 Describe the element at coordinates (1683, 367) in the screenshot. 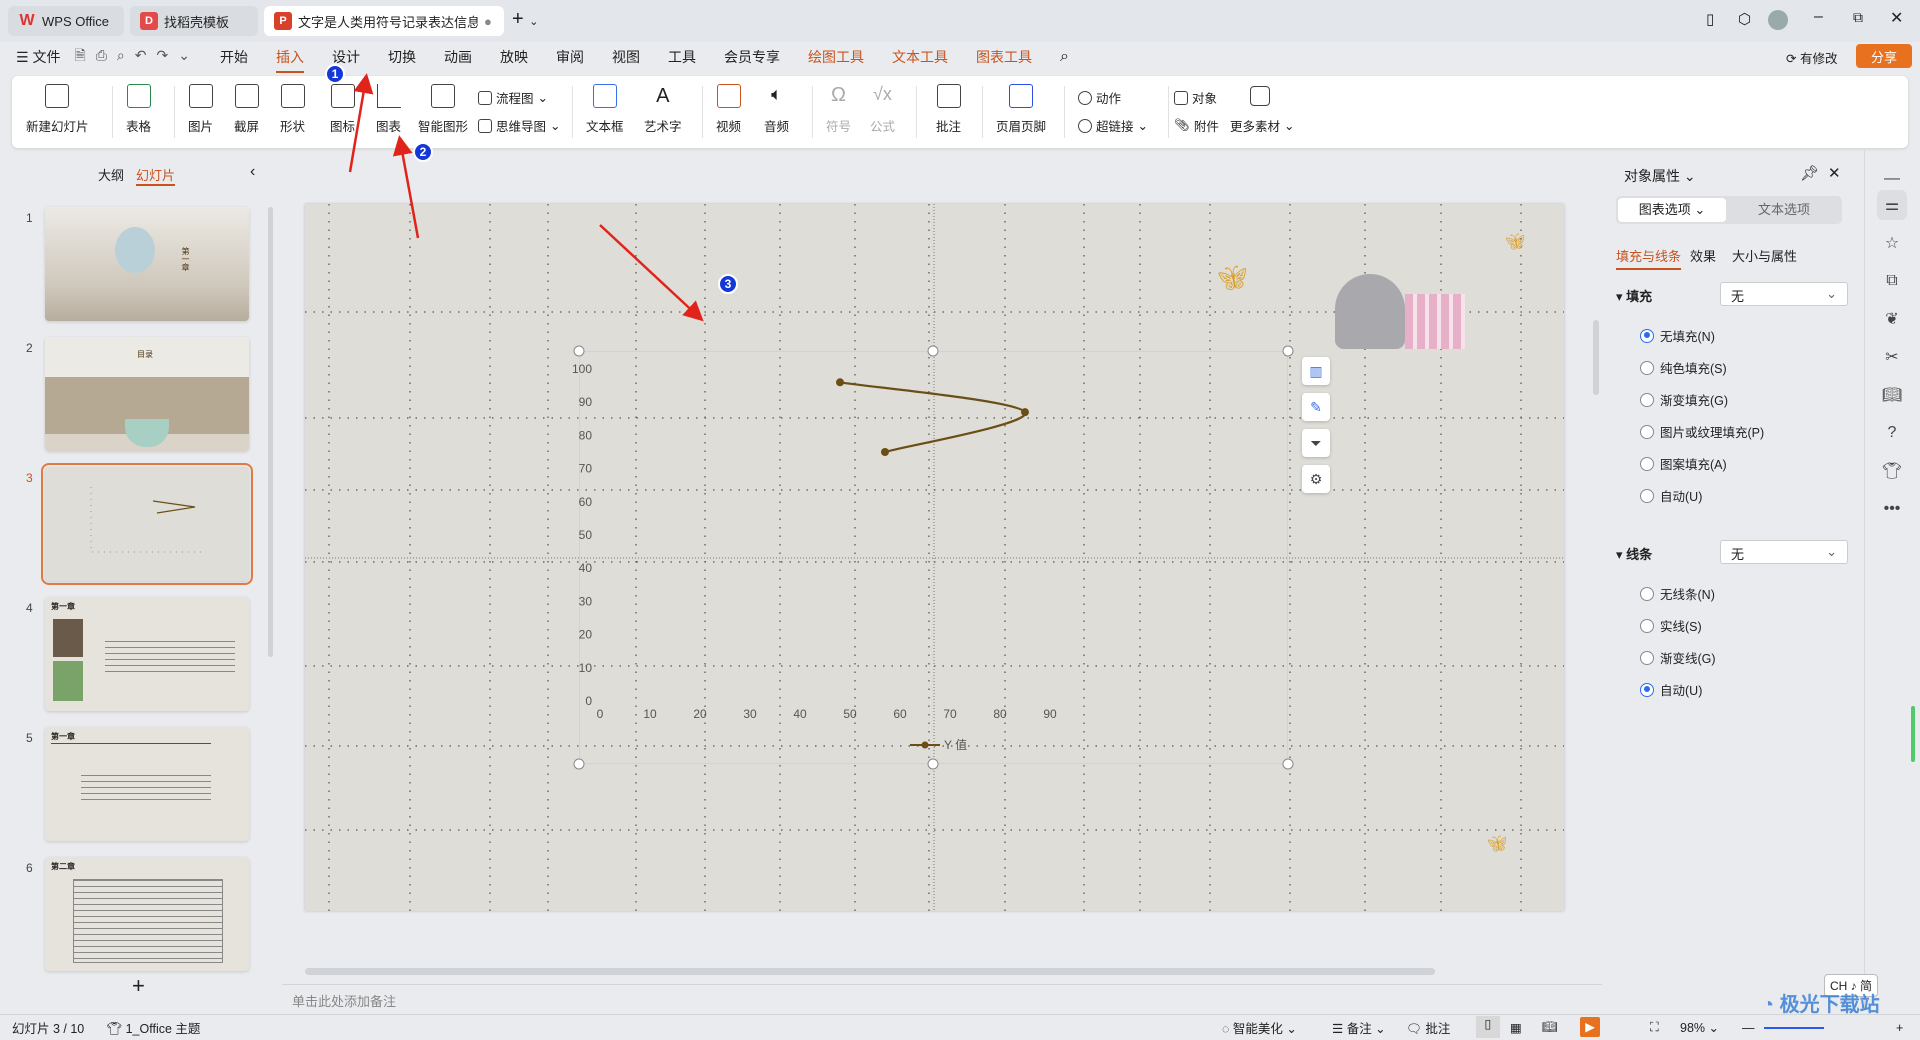

I see `radio-fill-1: 纯色填充(S)` at that location.